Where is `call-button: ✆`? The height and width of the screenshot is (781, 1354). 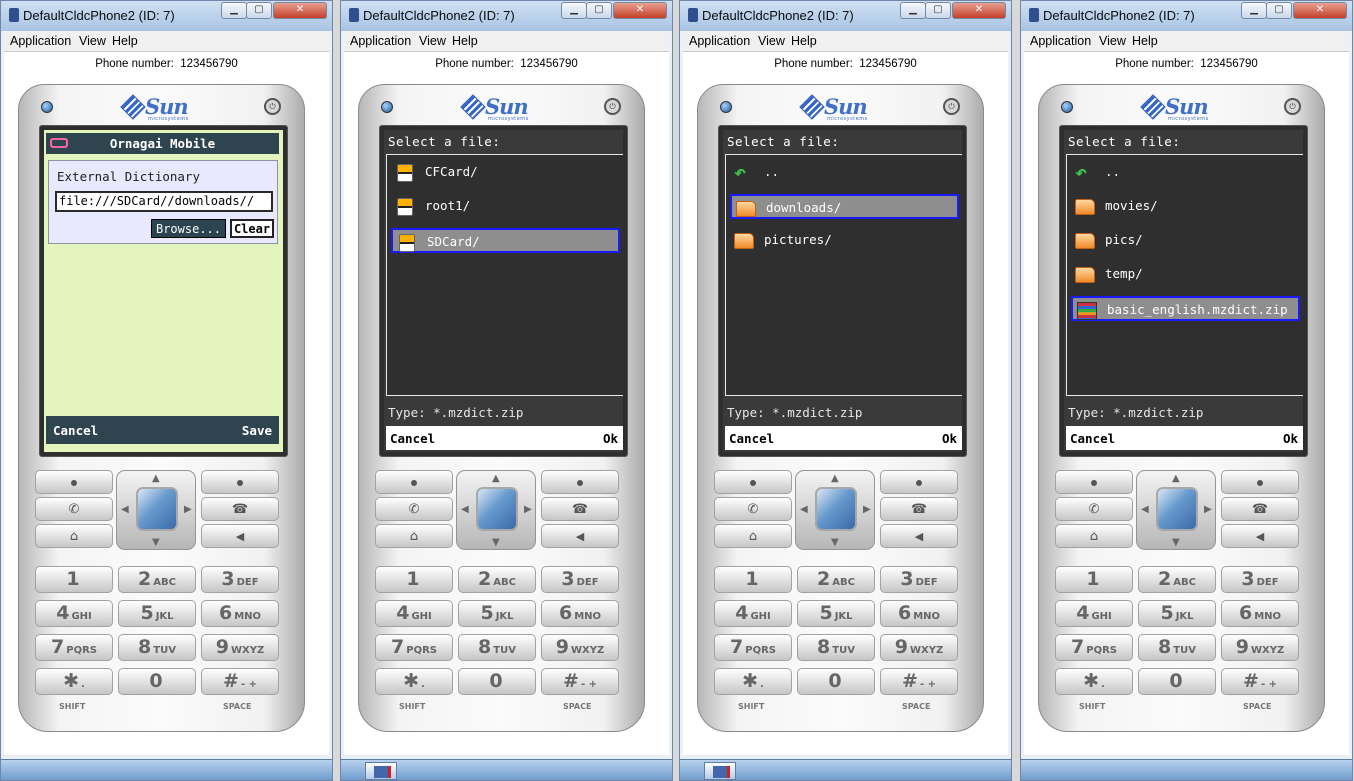 call-button: ✆ is located at coordinates (1094, 509).